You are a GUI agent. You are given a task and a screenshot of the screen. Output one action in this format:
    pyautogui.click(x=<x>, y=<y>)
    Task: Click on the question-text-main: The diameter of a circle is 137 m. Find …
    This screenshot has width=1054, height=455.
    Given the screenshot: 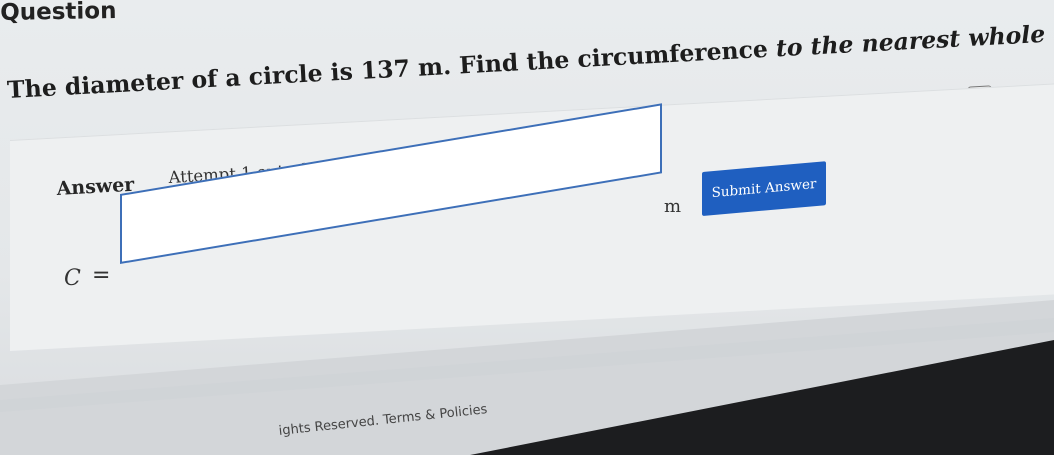 What is the action you would take?
    pyautogui.click(x=391, y=69)
    